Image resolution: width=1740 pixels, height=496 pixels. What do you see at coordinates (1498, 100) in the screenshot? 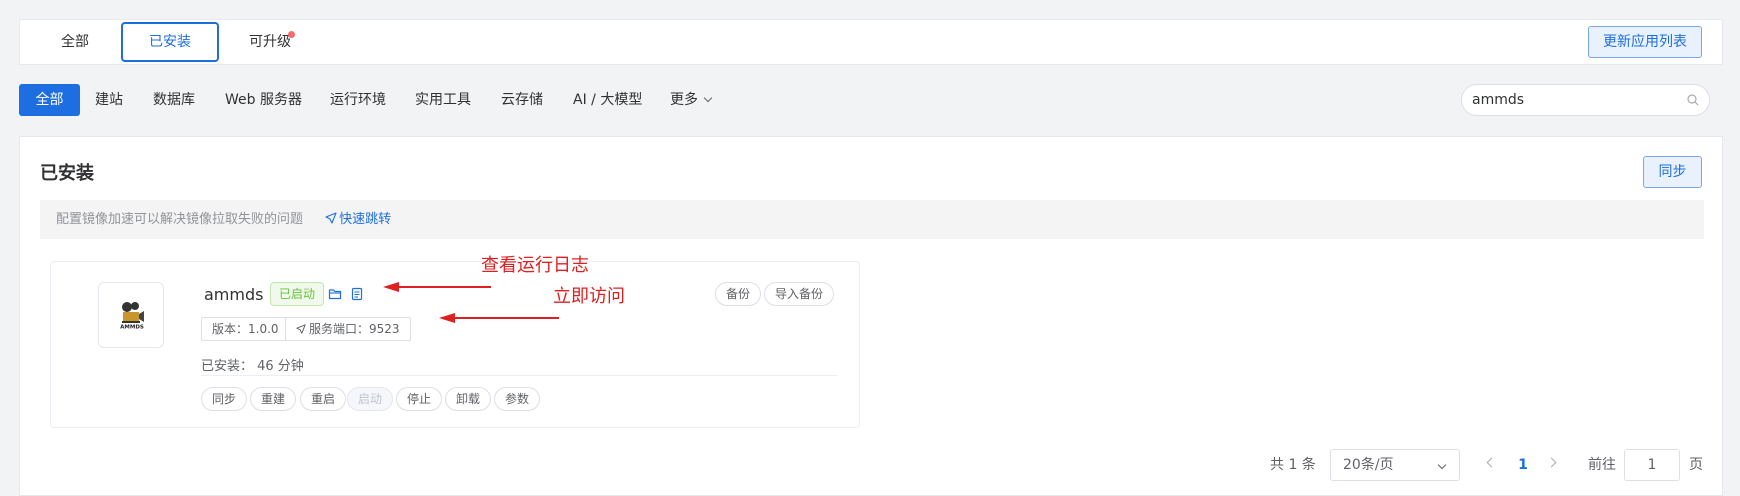
I see `search-input-value: ammds` at bounding box center [1498, 100].